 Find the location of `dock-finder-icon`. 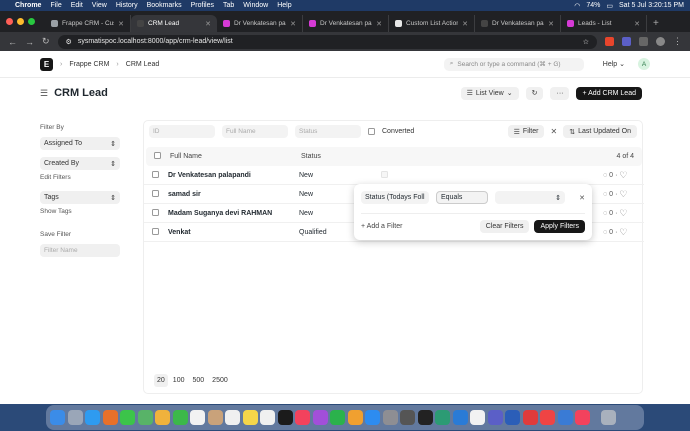

dock-finder-icon is located at coordinates (57, 417).